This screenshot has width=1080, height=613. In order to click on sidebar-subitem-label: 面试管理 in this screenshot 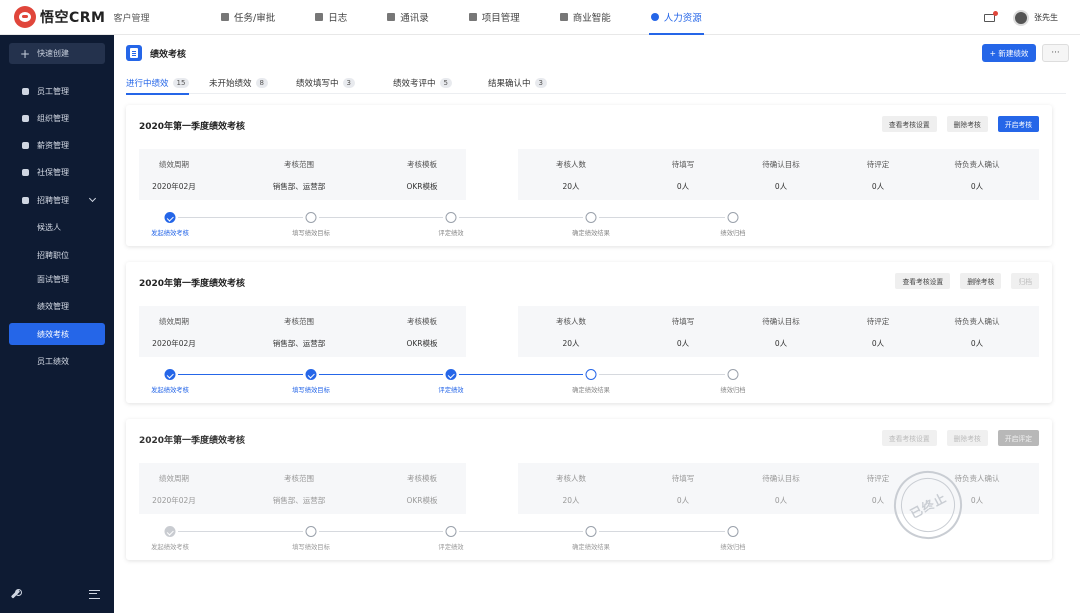, I will do `click(53, 279)`.